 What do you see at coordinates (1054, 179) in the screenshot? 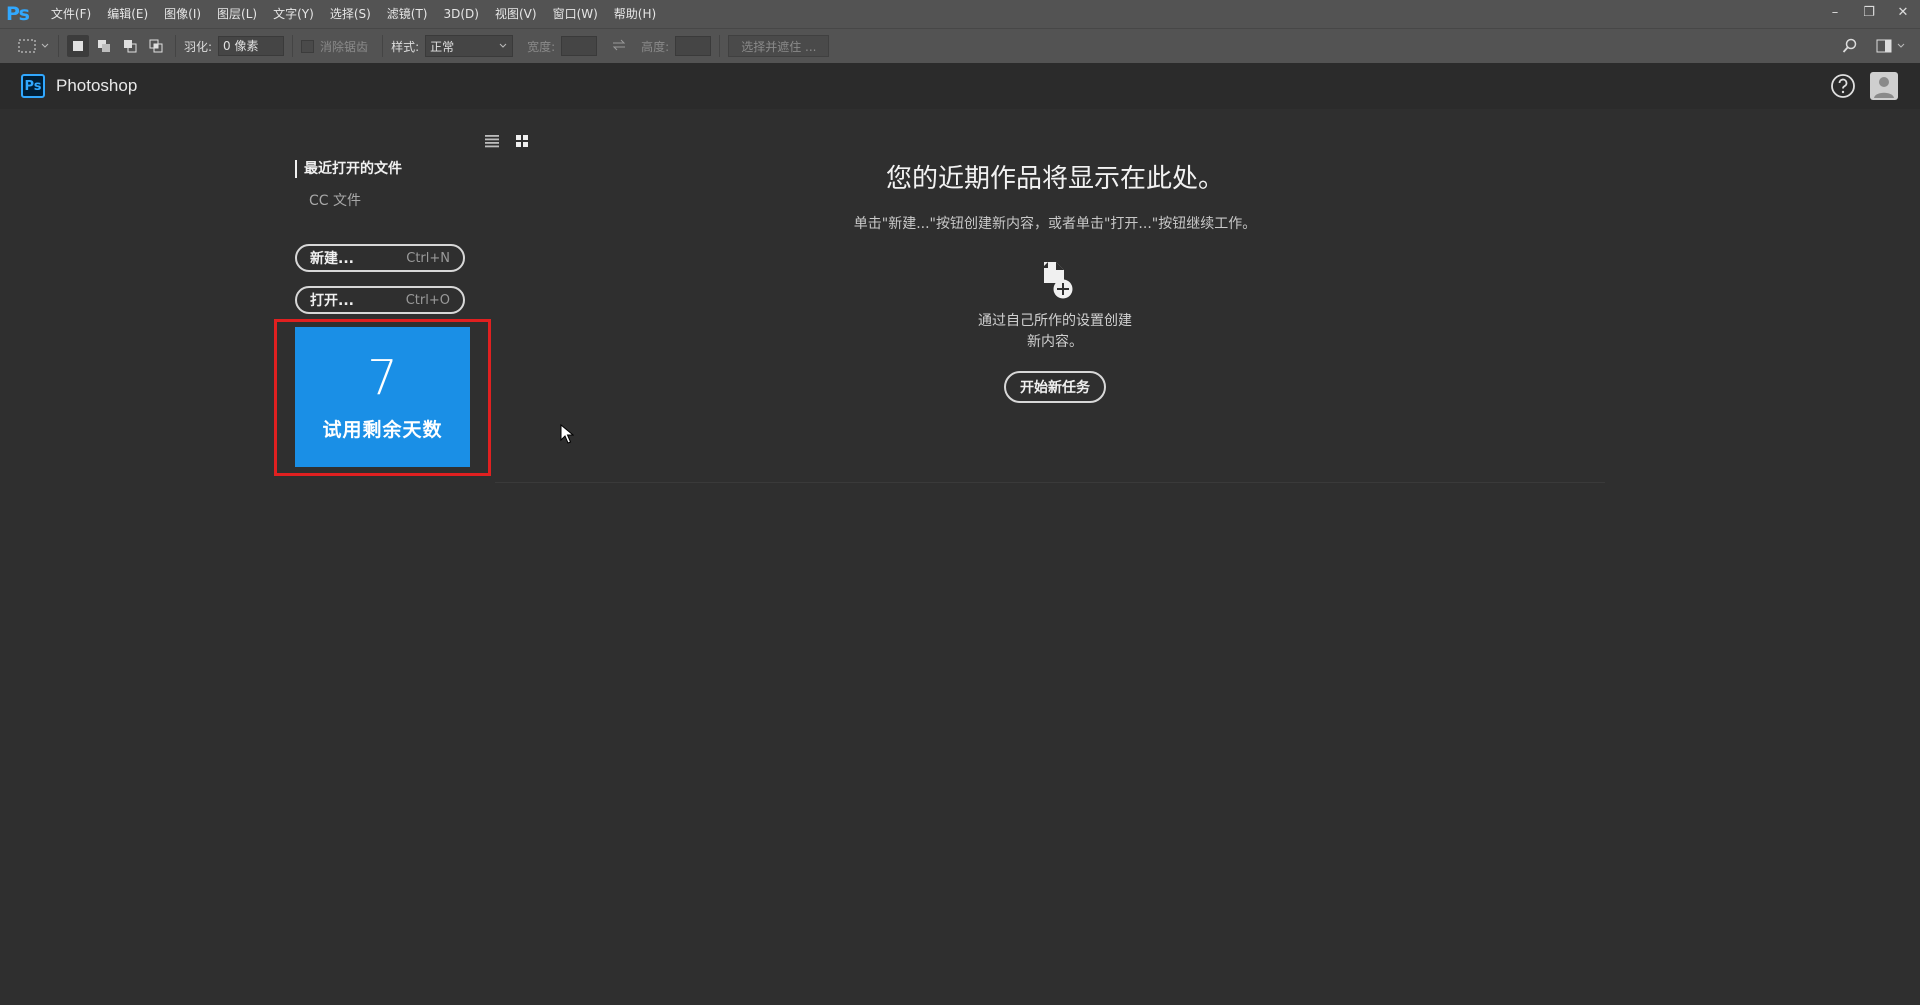
I see `empty-state-heading: 您的近期作品将显示在此处。` at bounding box center [1054, 179].